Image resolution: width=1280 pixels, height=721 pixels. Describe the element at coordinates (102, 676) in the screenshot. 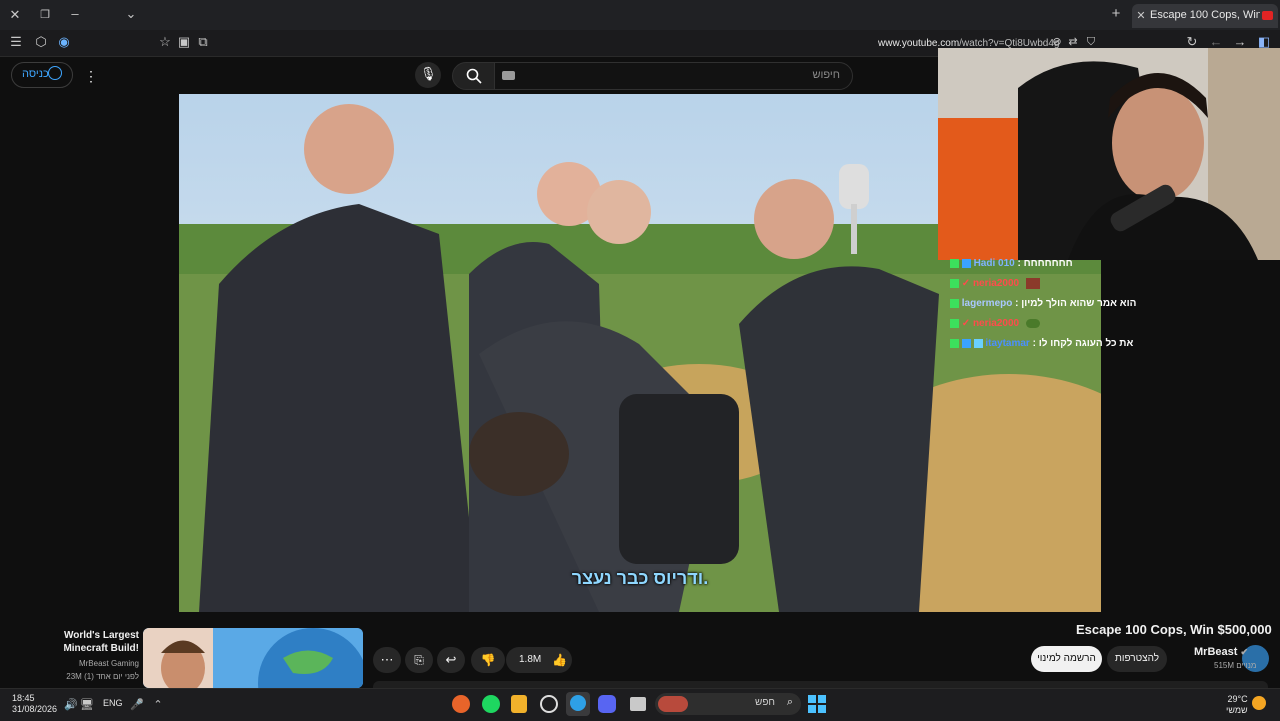

I see `recommendation-views: 23M לפני יום אחד (1)` at that location.